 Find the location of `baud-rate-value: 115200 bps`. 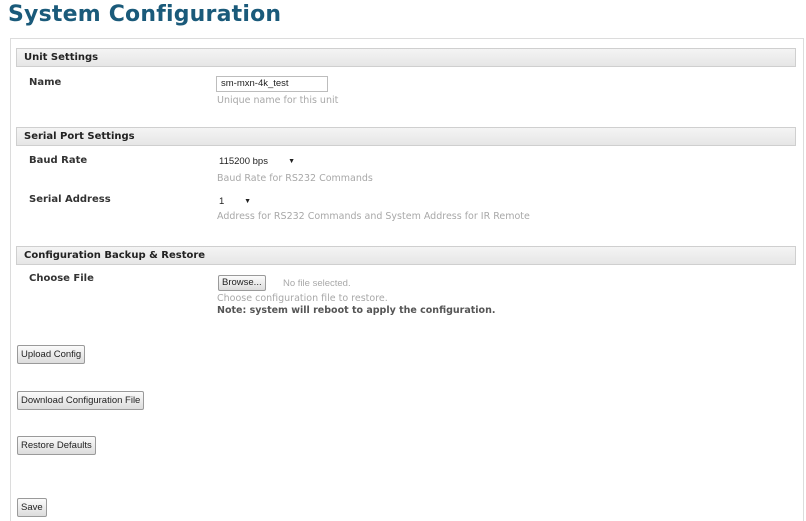

baud-rate-value: 115200 bps is located at coordinates (243, 161).